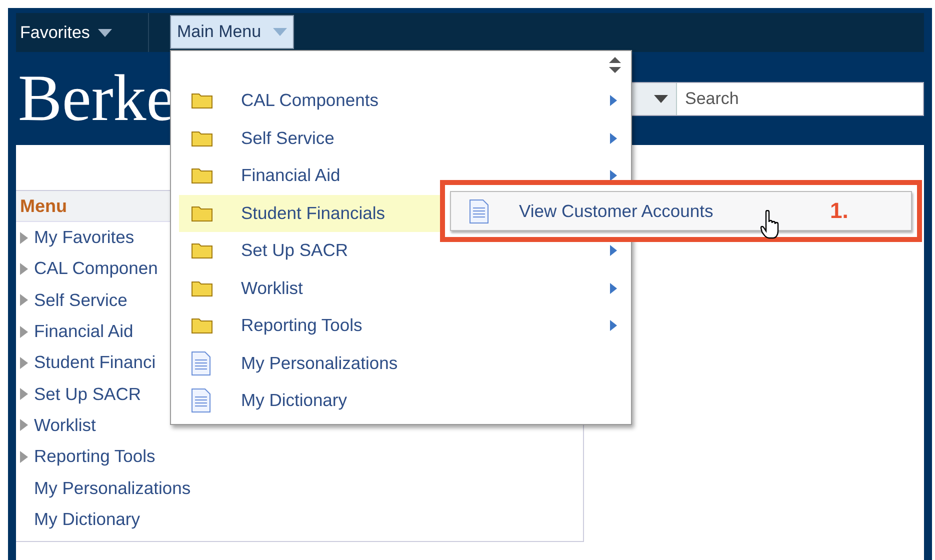 Image resolution: width=935 pixels, height=560 pixels. Describe the element at coordinates (87, 519) in the screenshot. I see `menu-link: My Dictionary` at that location.